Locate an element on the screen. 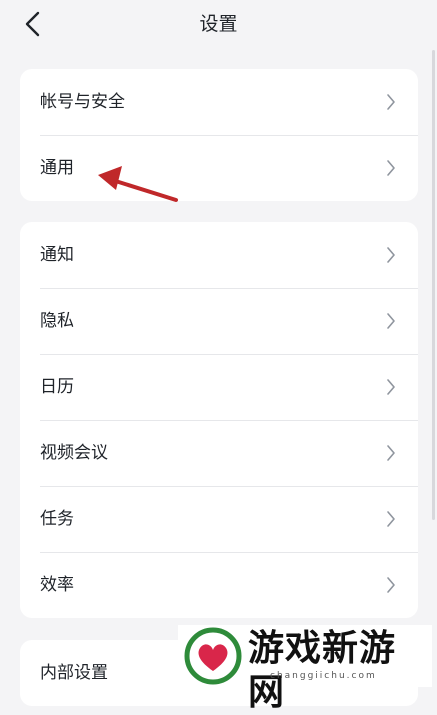  settings-item-label: 通知 is located at coordinates (57, 255).